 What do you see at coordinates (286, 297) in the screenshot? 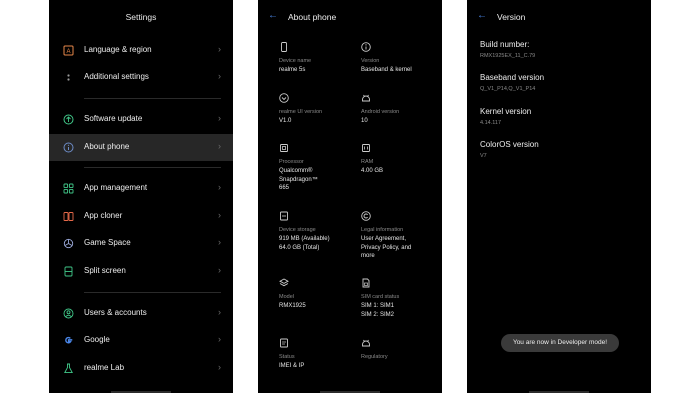
I see `about-cell-label: Model` at bounding box center [286, 297].